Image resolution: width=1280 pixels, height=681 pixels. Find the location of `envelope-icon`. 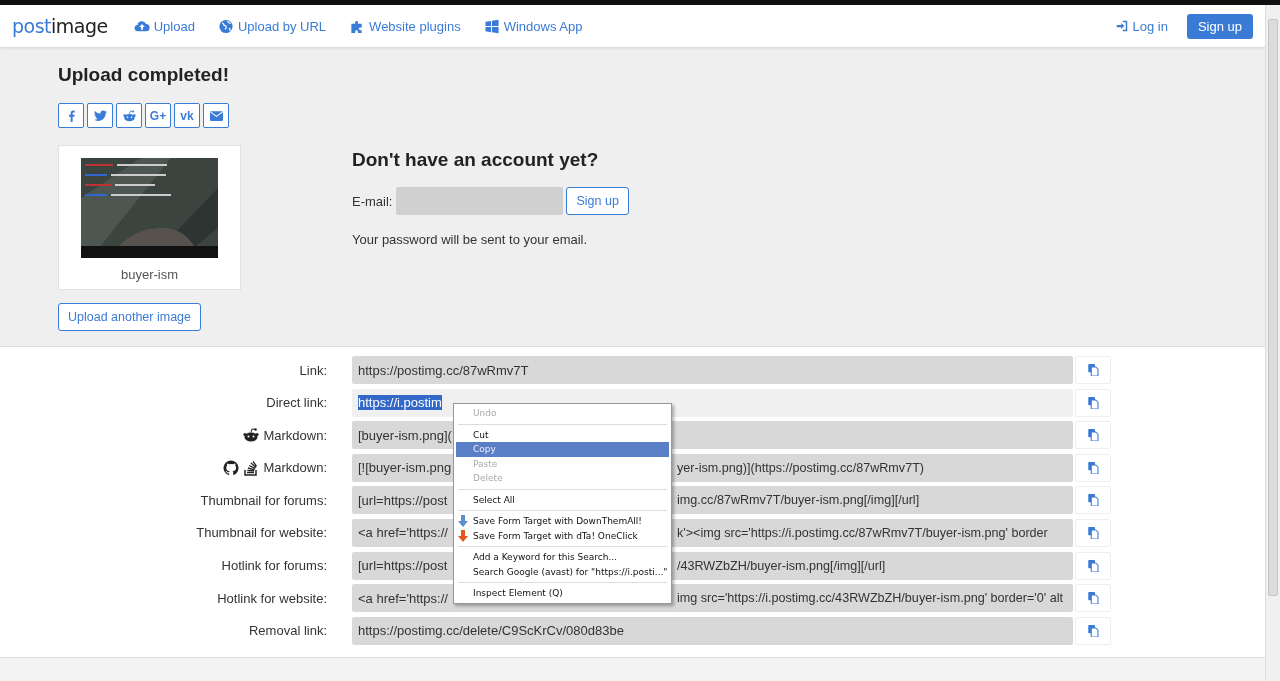

envelope-icon is located at coordinates (216, 115).